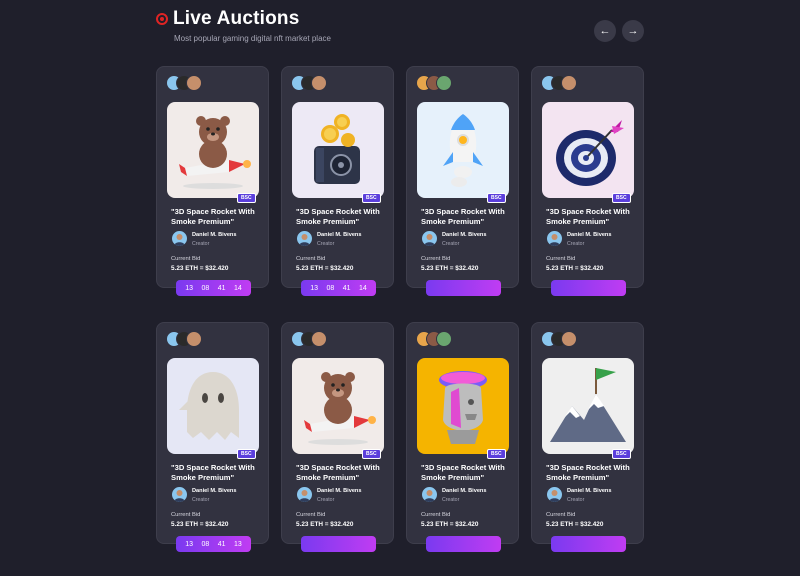  I want to click on countdown-segment: 41, so click(346, 288).